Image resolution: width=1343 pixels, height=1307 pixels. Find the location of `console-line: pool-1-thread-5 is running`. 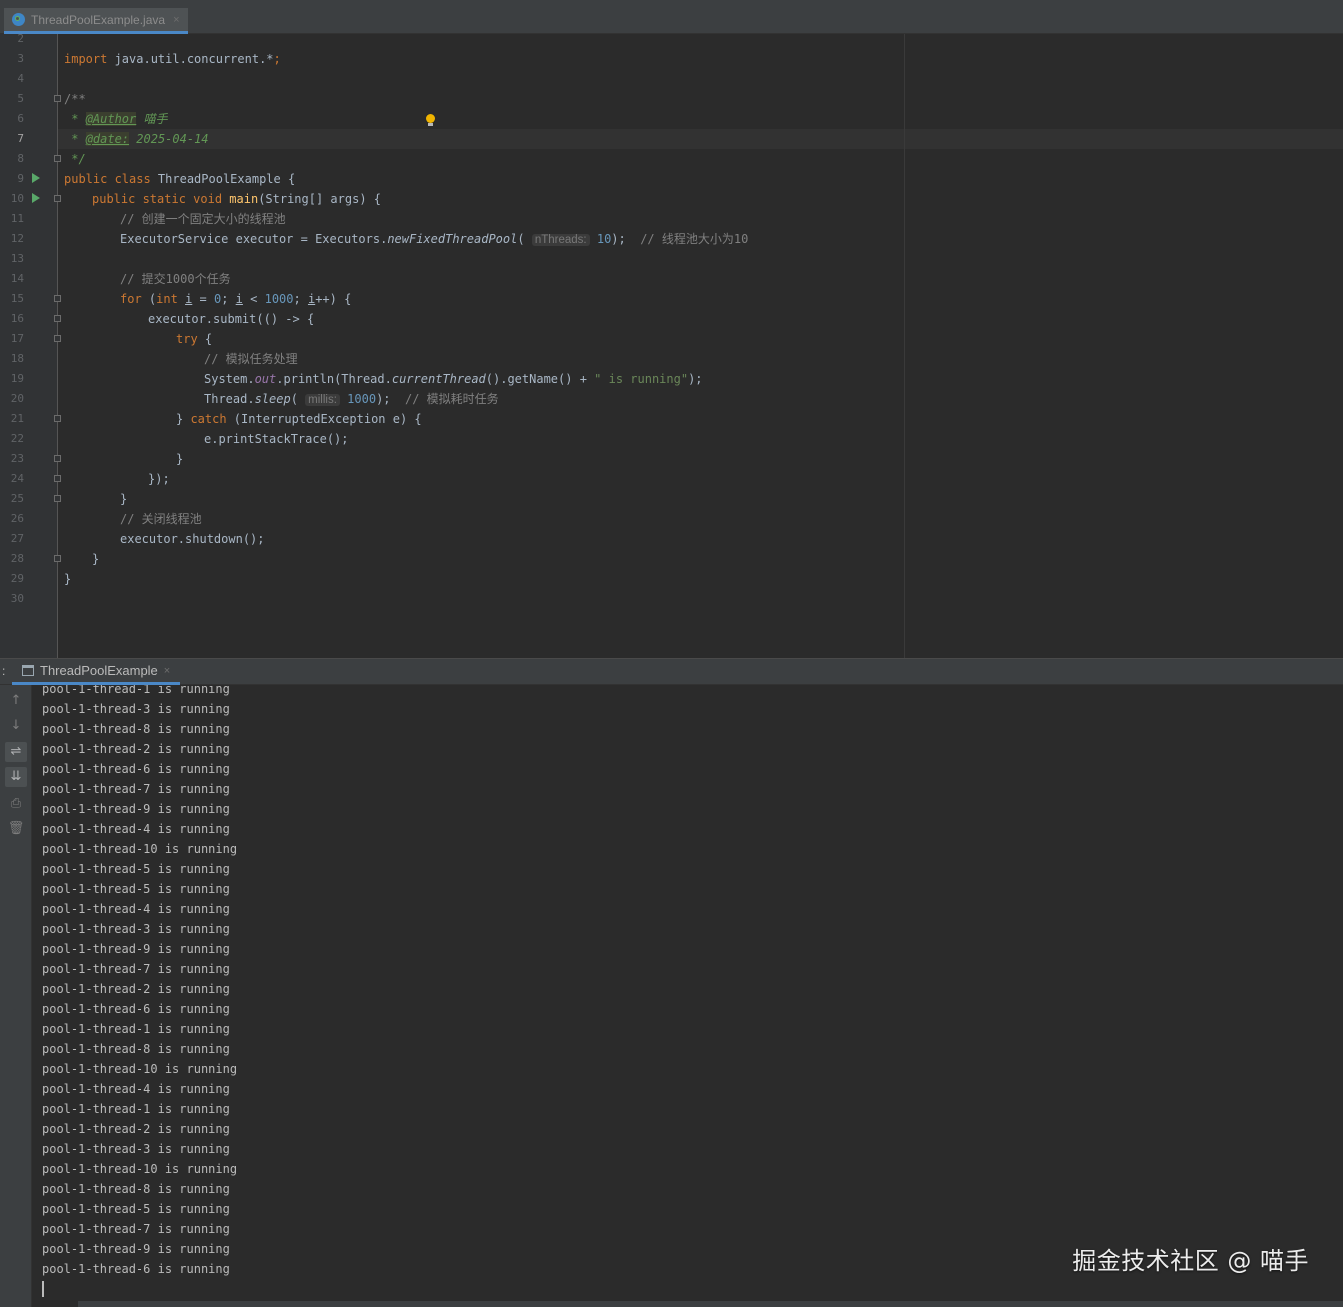

console-line: pool-1-thread-5 is running is located at coordinates (136, 869).